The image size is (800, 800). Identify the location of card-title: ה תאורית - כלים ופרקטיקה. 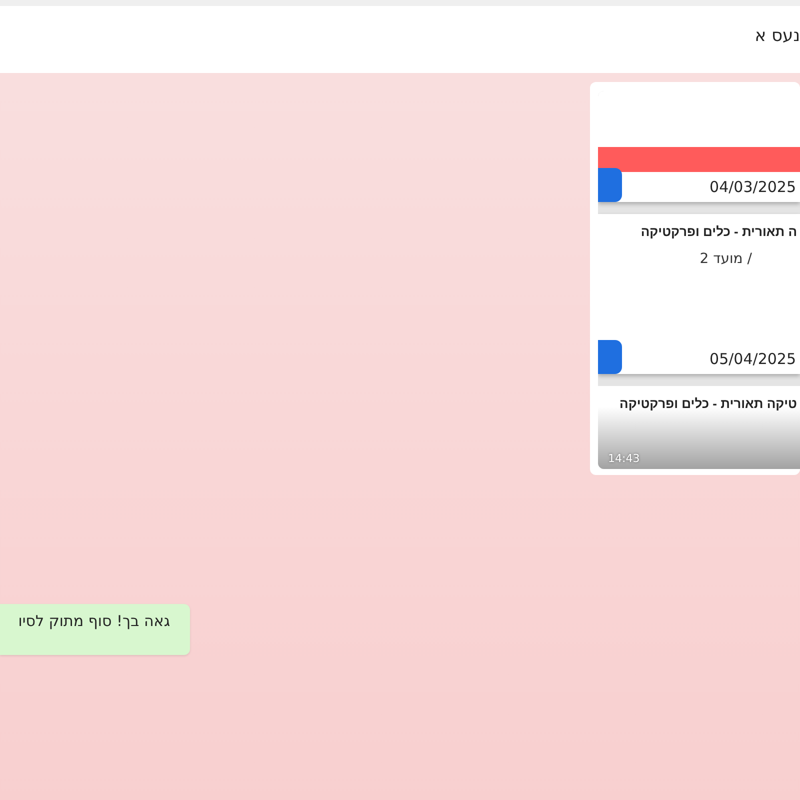
(719, 231).